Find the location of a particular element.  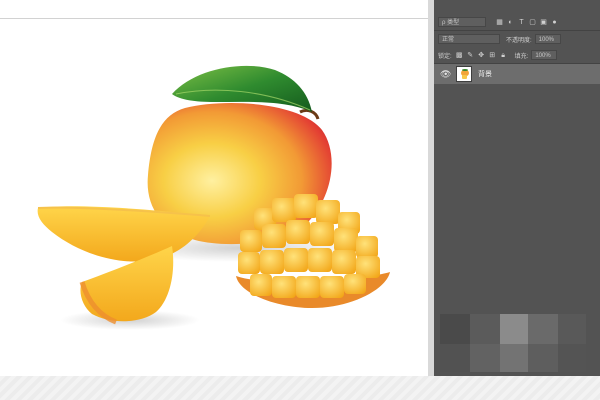

thumbnail-image is located at coordinates (465, 74).